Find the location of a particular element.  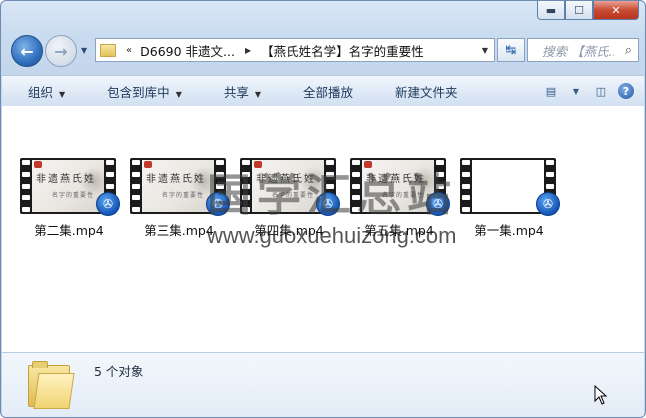

refresh-icon: ↹ is located at coordinates (511, 50).